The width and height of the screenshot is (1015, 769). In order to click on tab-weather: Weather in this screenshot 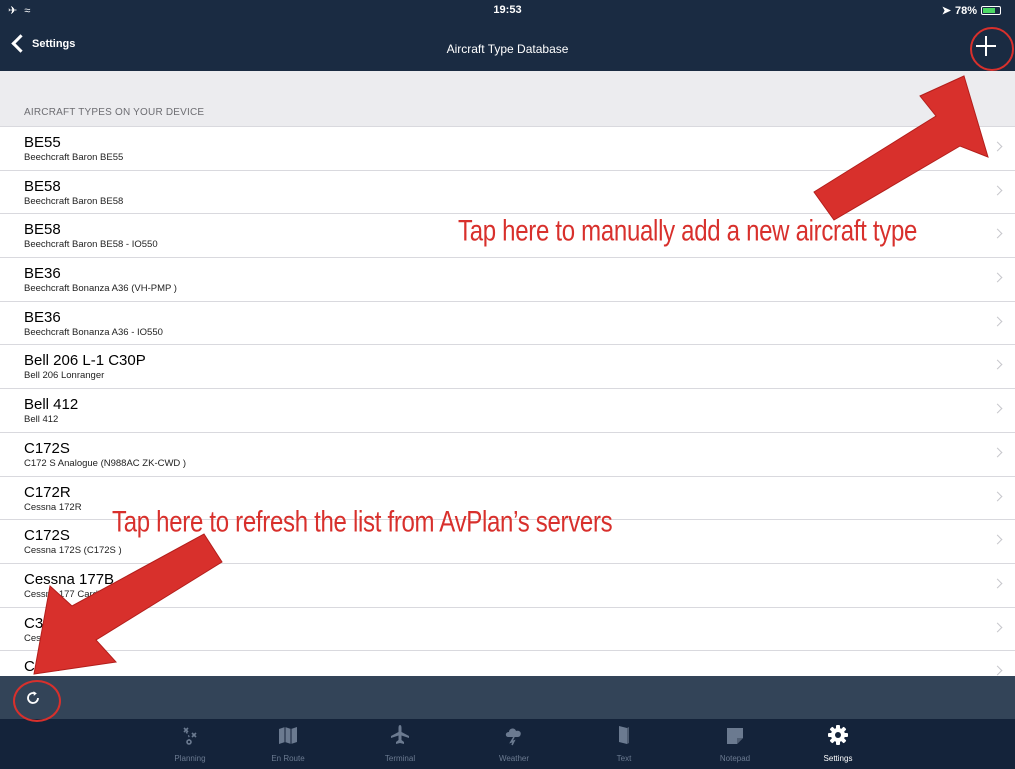, I will do `click(514, 743)`.